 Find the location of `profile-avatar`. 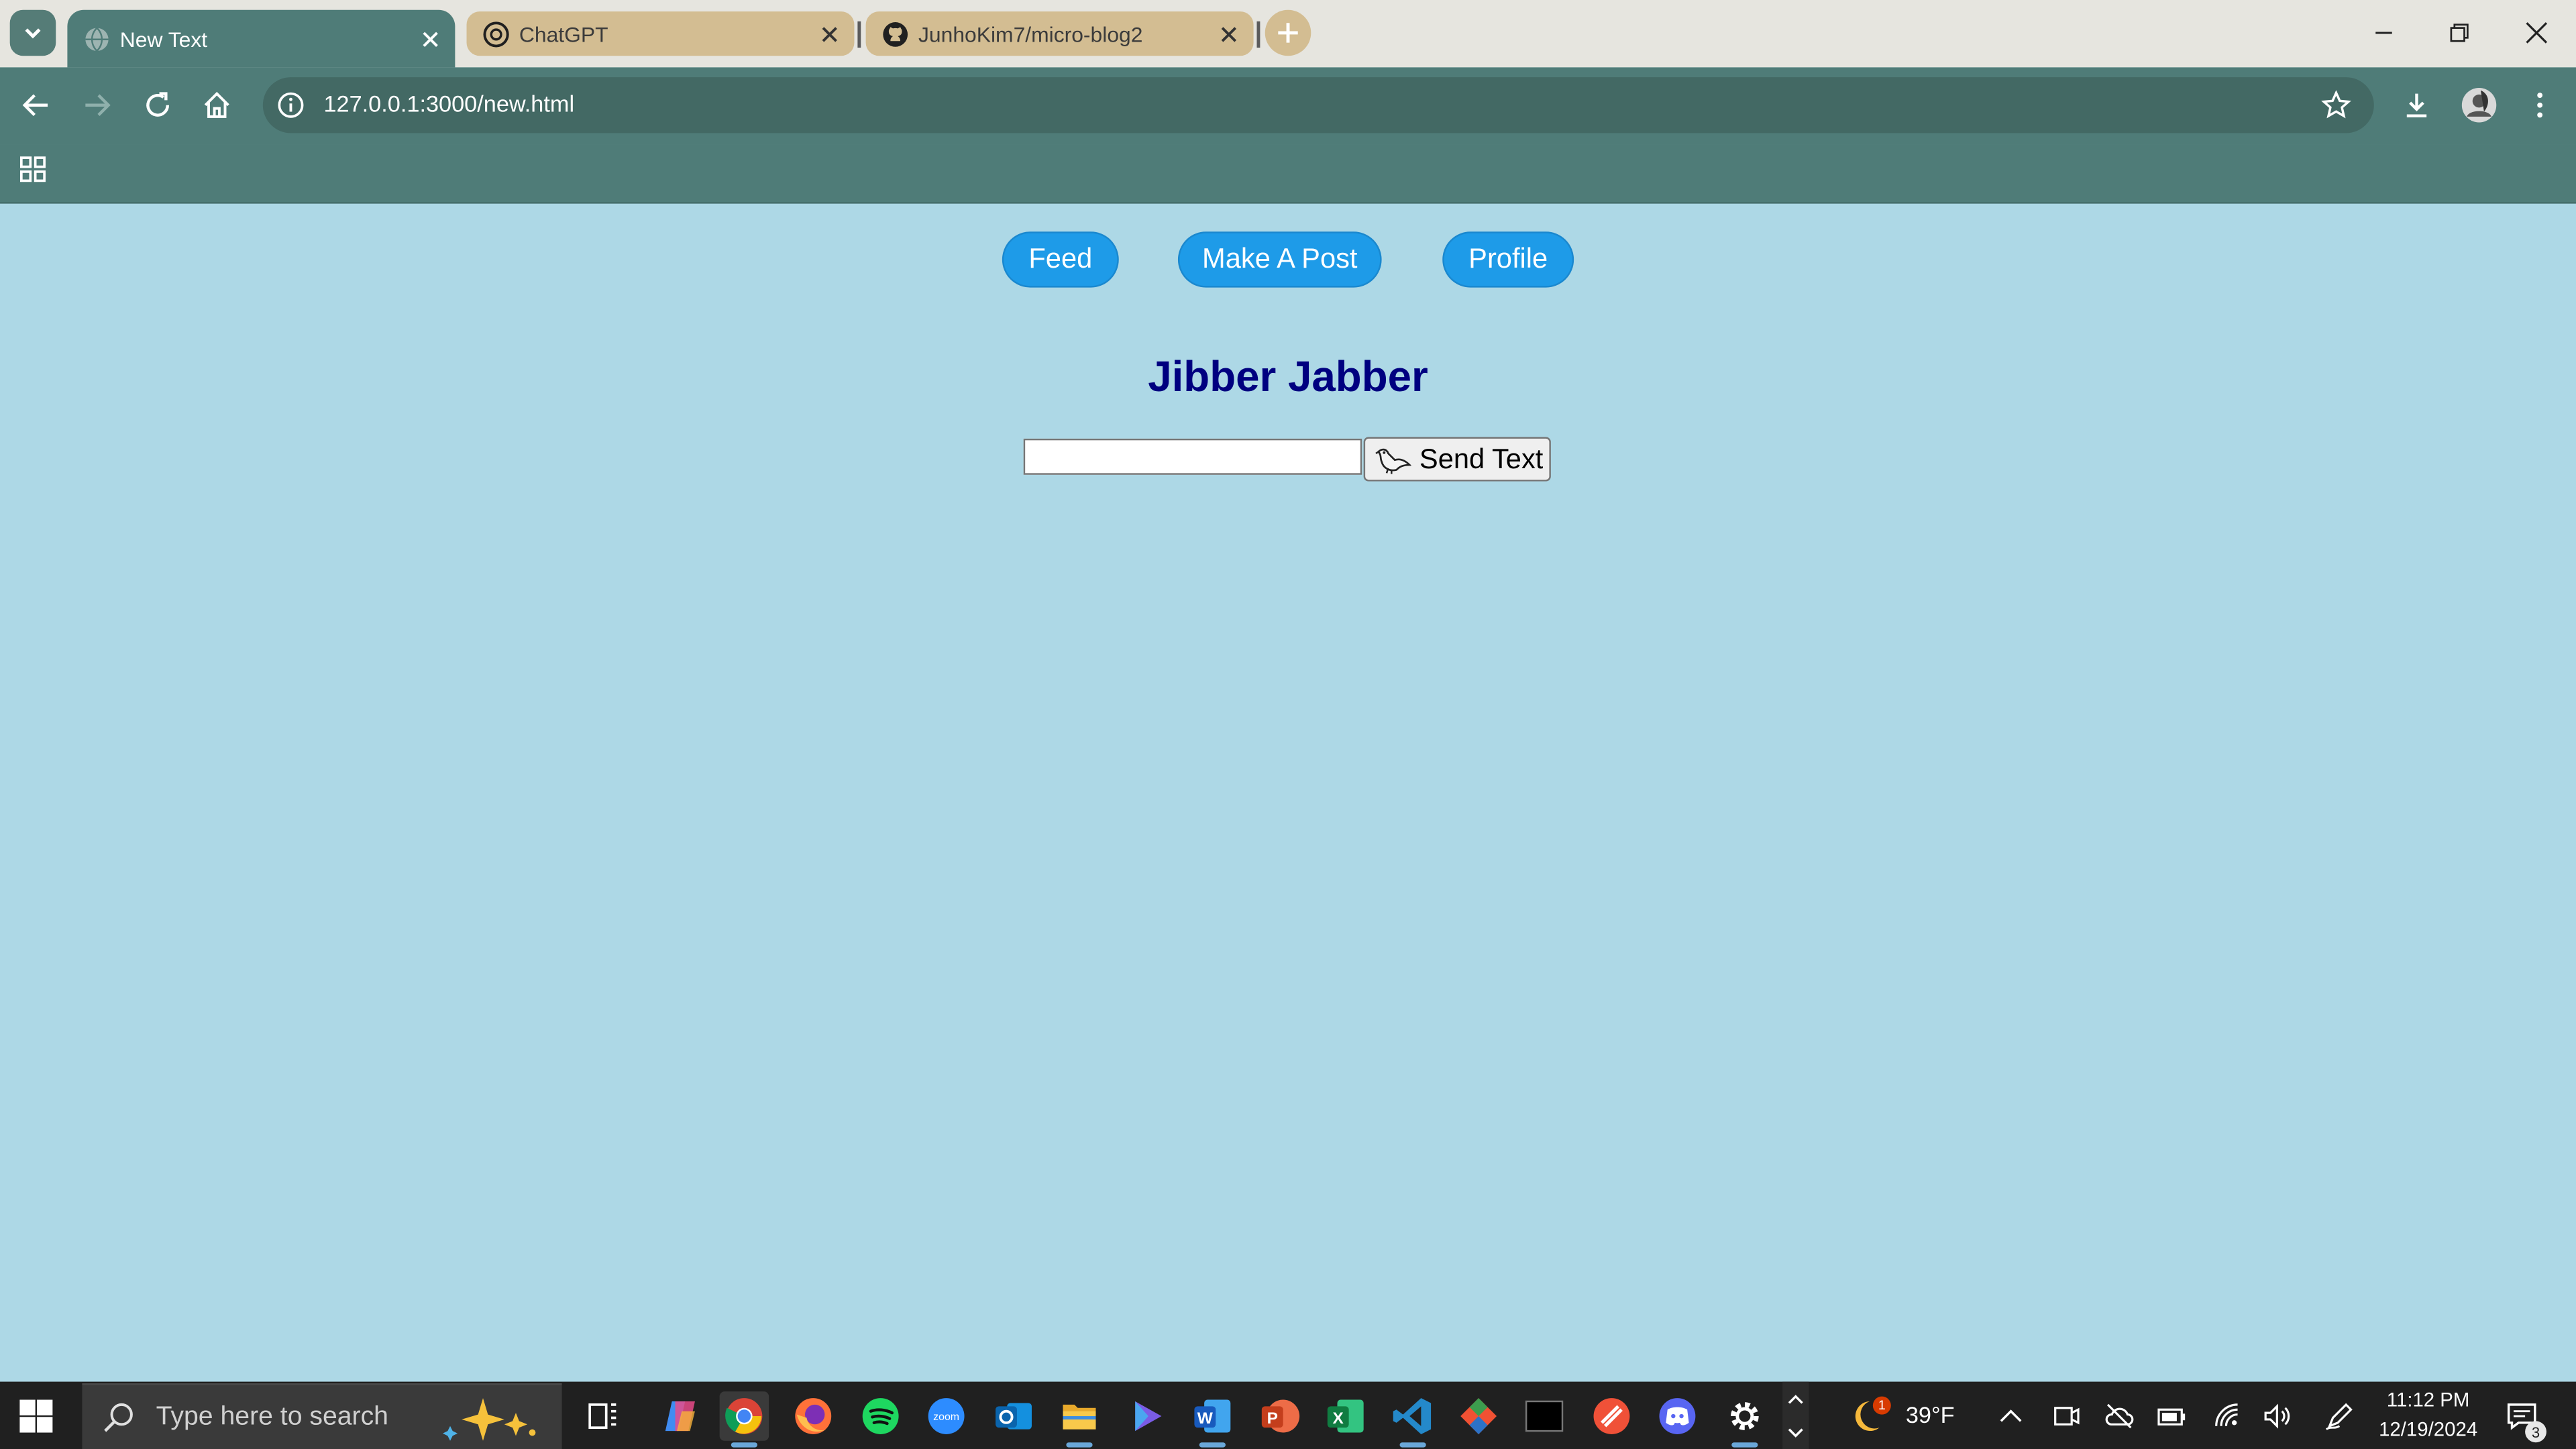

profile-avatar is located at coordinates (2479, 105).